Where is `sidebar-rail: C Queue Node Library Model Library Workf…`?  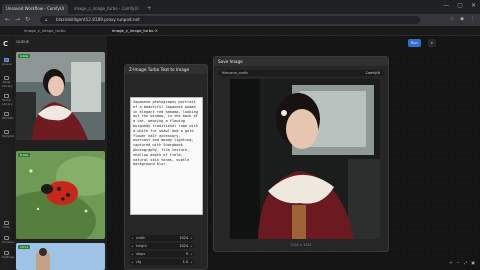 sidebar-rail: C Queue Node Library Model Library Workf… is located at coordinates (8, 153).